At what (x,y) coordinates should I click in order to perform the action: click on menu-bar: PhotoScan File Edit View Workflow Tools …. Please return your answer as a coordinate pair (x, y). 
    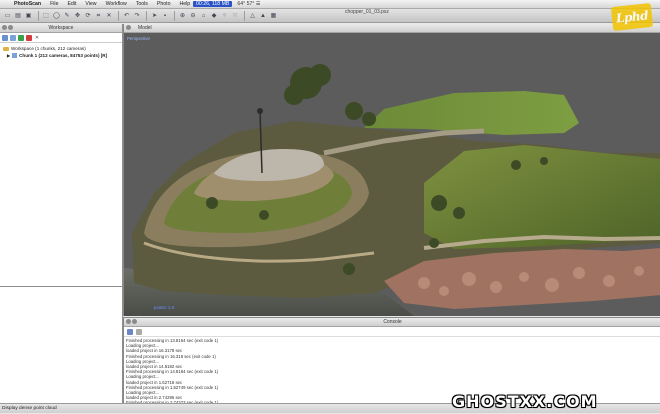
    Looking at the image, I should click on (330, 4).